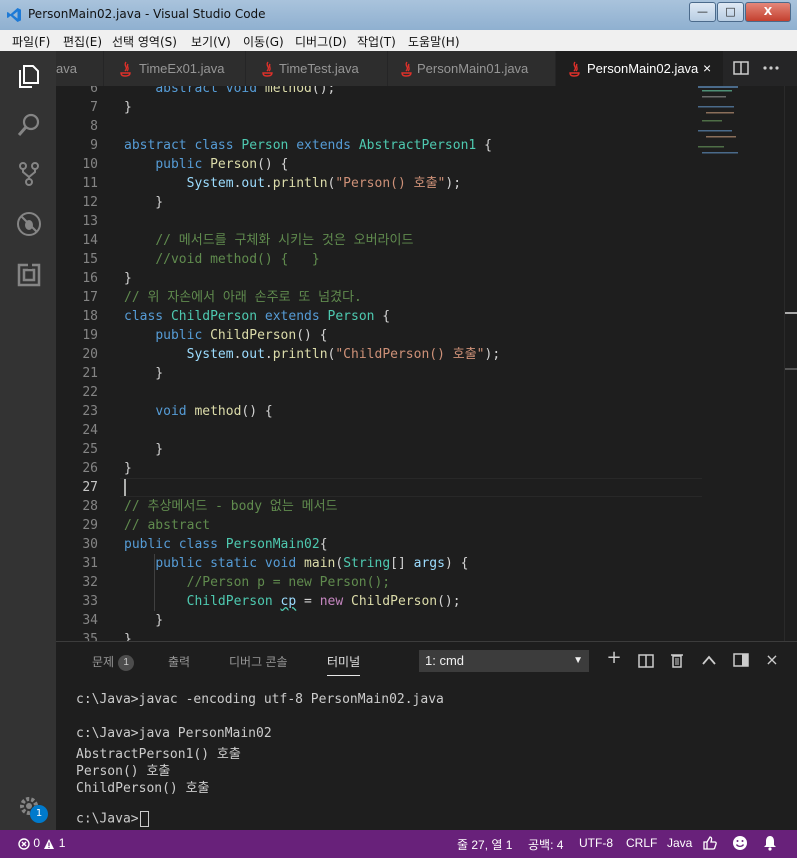  I want to click on code-line: 22, so click(426, 392).